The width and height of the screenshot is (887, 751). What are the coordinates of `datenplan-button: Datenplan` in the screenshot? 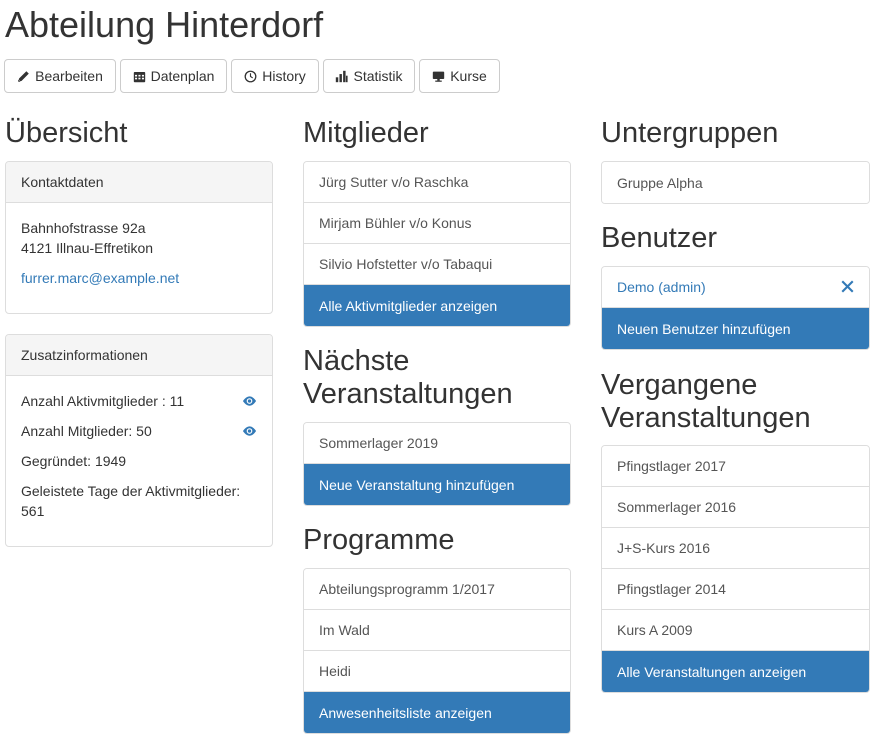 It's located at (173, 76).